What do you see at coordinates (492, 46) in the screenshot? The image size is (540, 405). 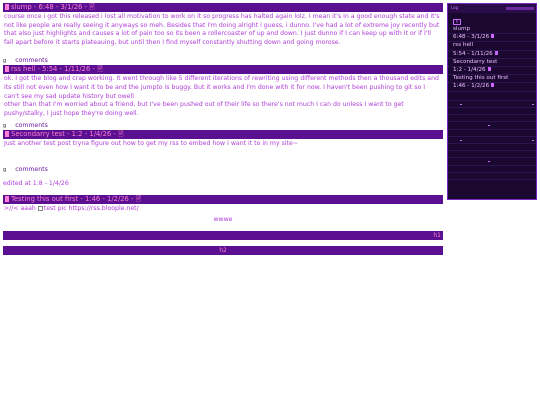 I see `sidebar-item-title: rss hell` at bounding box center [492, 46].